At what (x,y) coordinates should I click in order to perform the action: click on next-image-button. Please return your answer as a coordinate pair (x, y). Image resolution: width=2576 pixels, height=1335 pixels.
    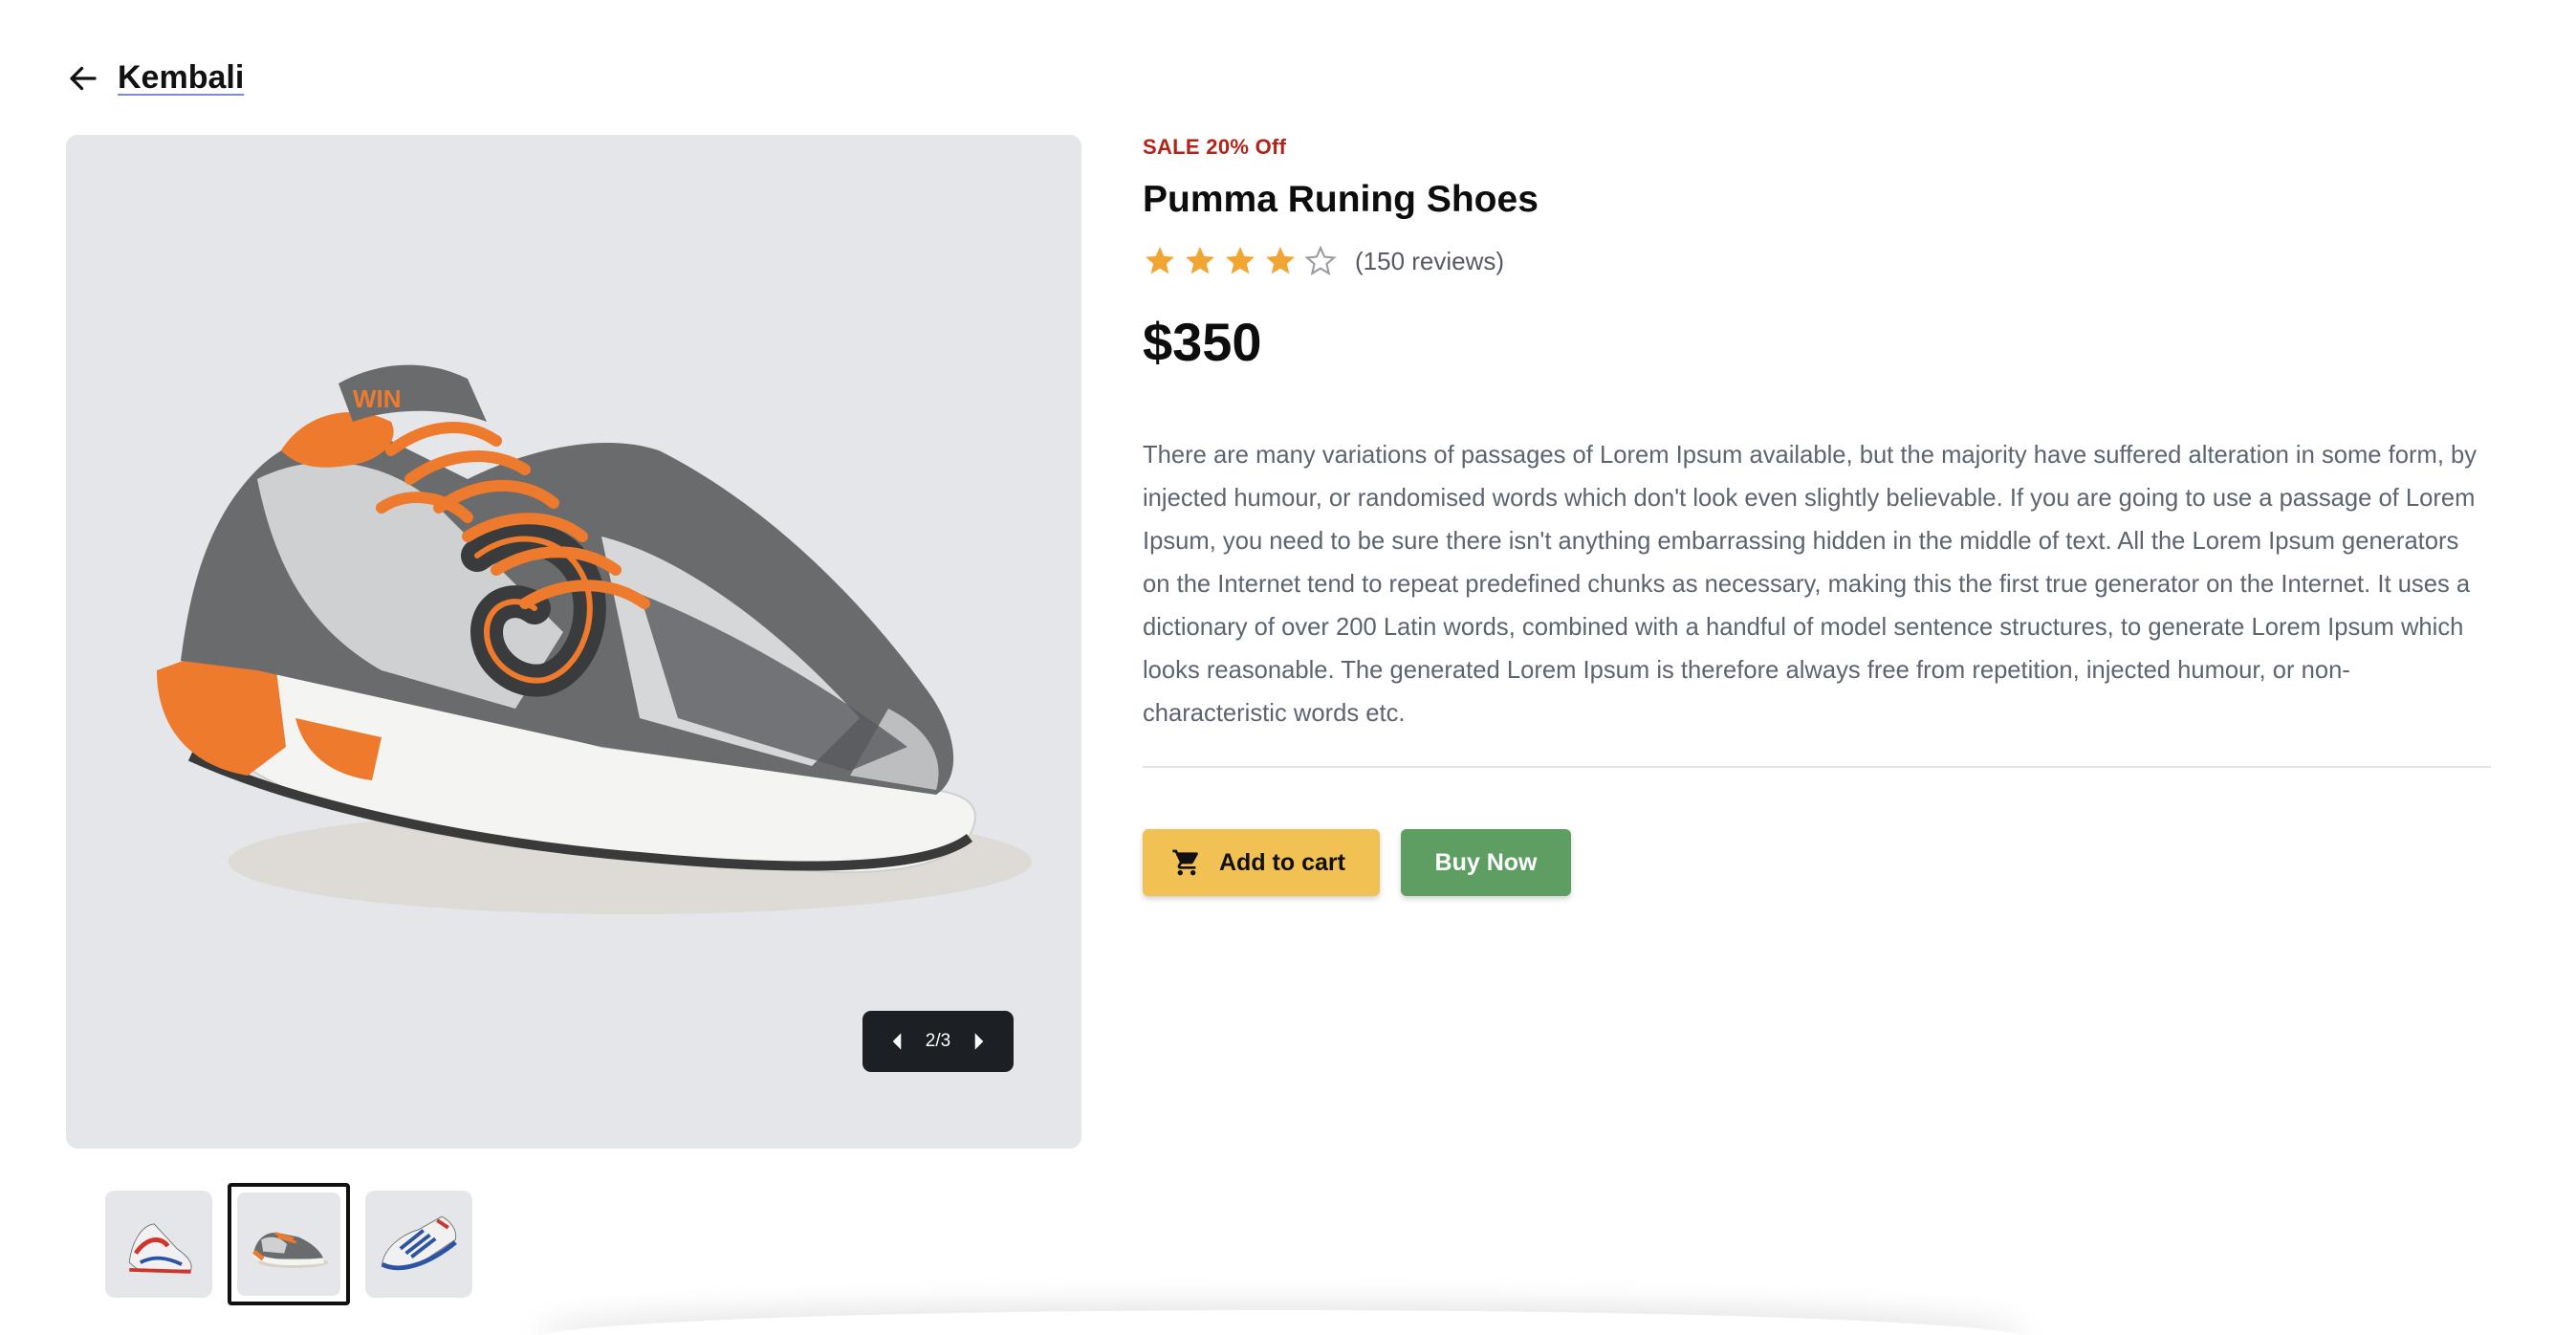
    Looking at the image, I should click on (979, 1041).